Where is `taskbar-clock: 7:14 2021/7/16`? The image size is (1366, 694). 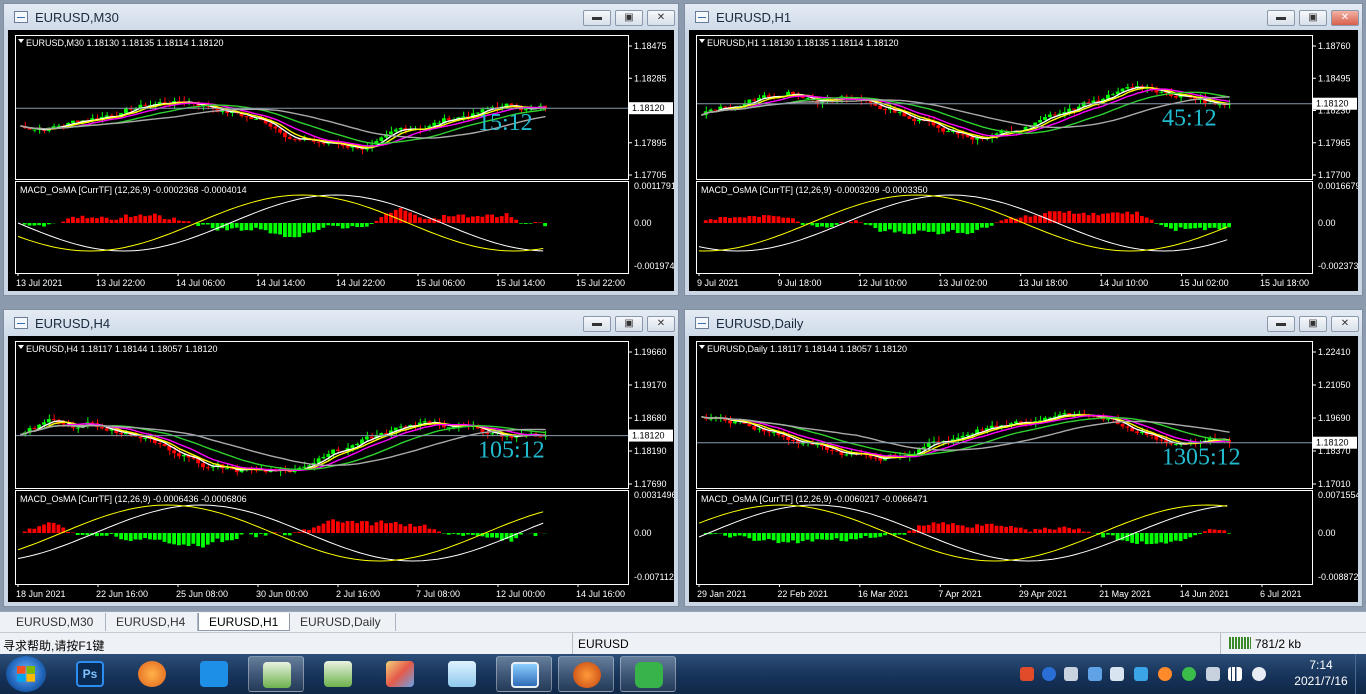 taskbar-clock: 7:14 2021/7/16 is located at coordinates (1321, 673).